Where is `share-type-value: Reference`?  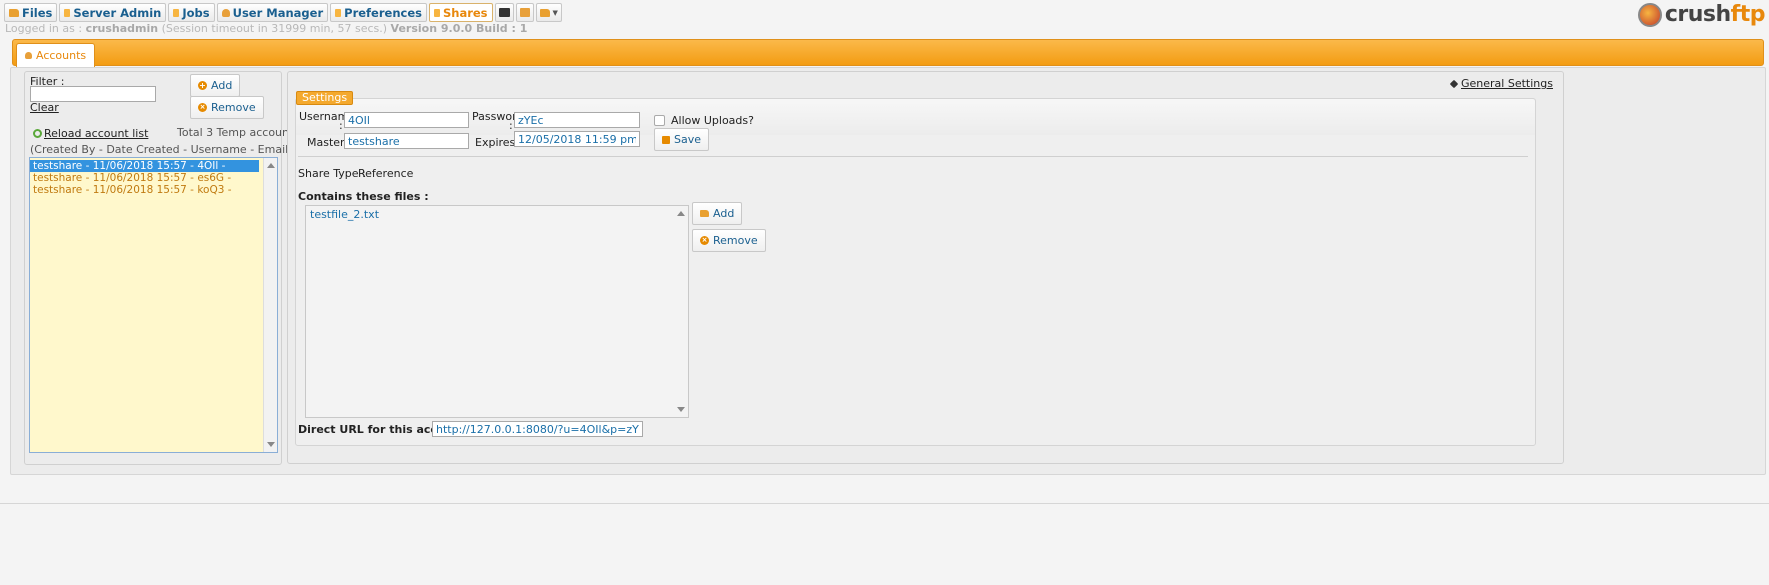 share-type-value: Reference is located at coordinates (386, 173).